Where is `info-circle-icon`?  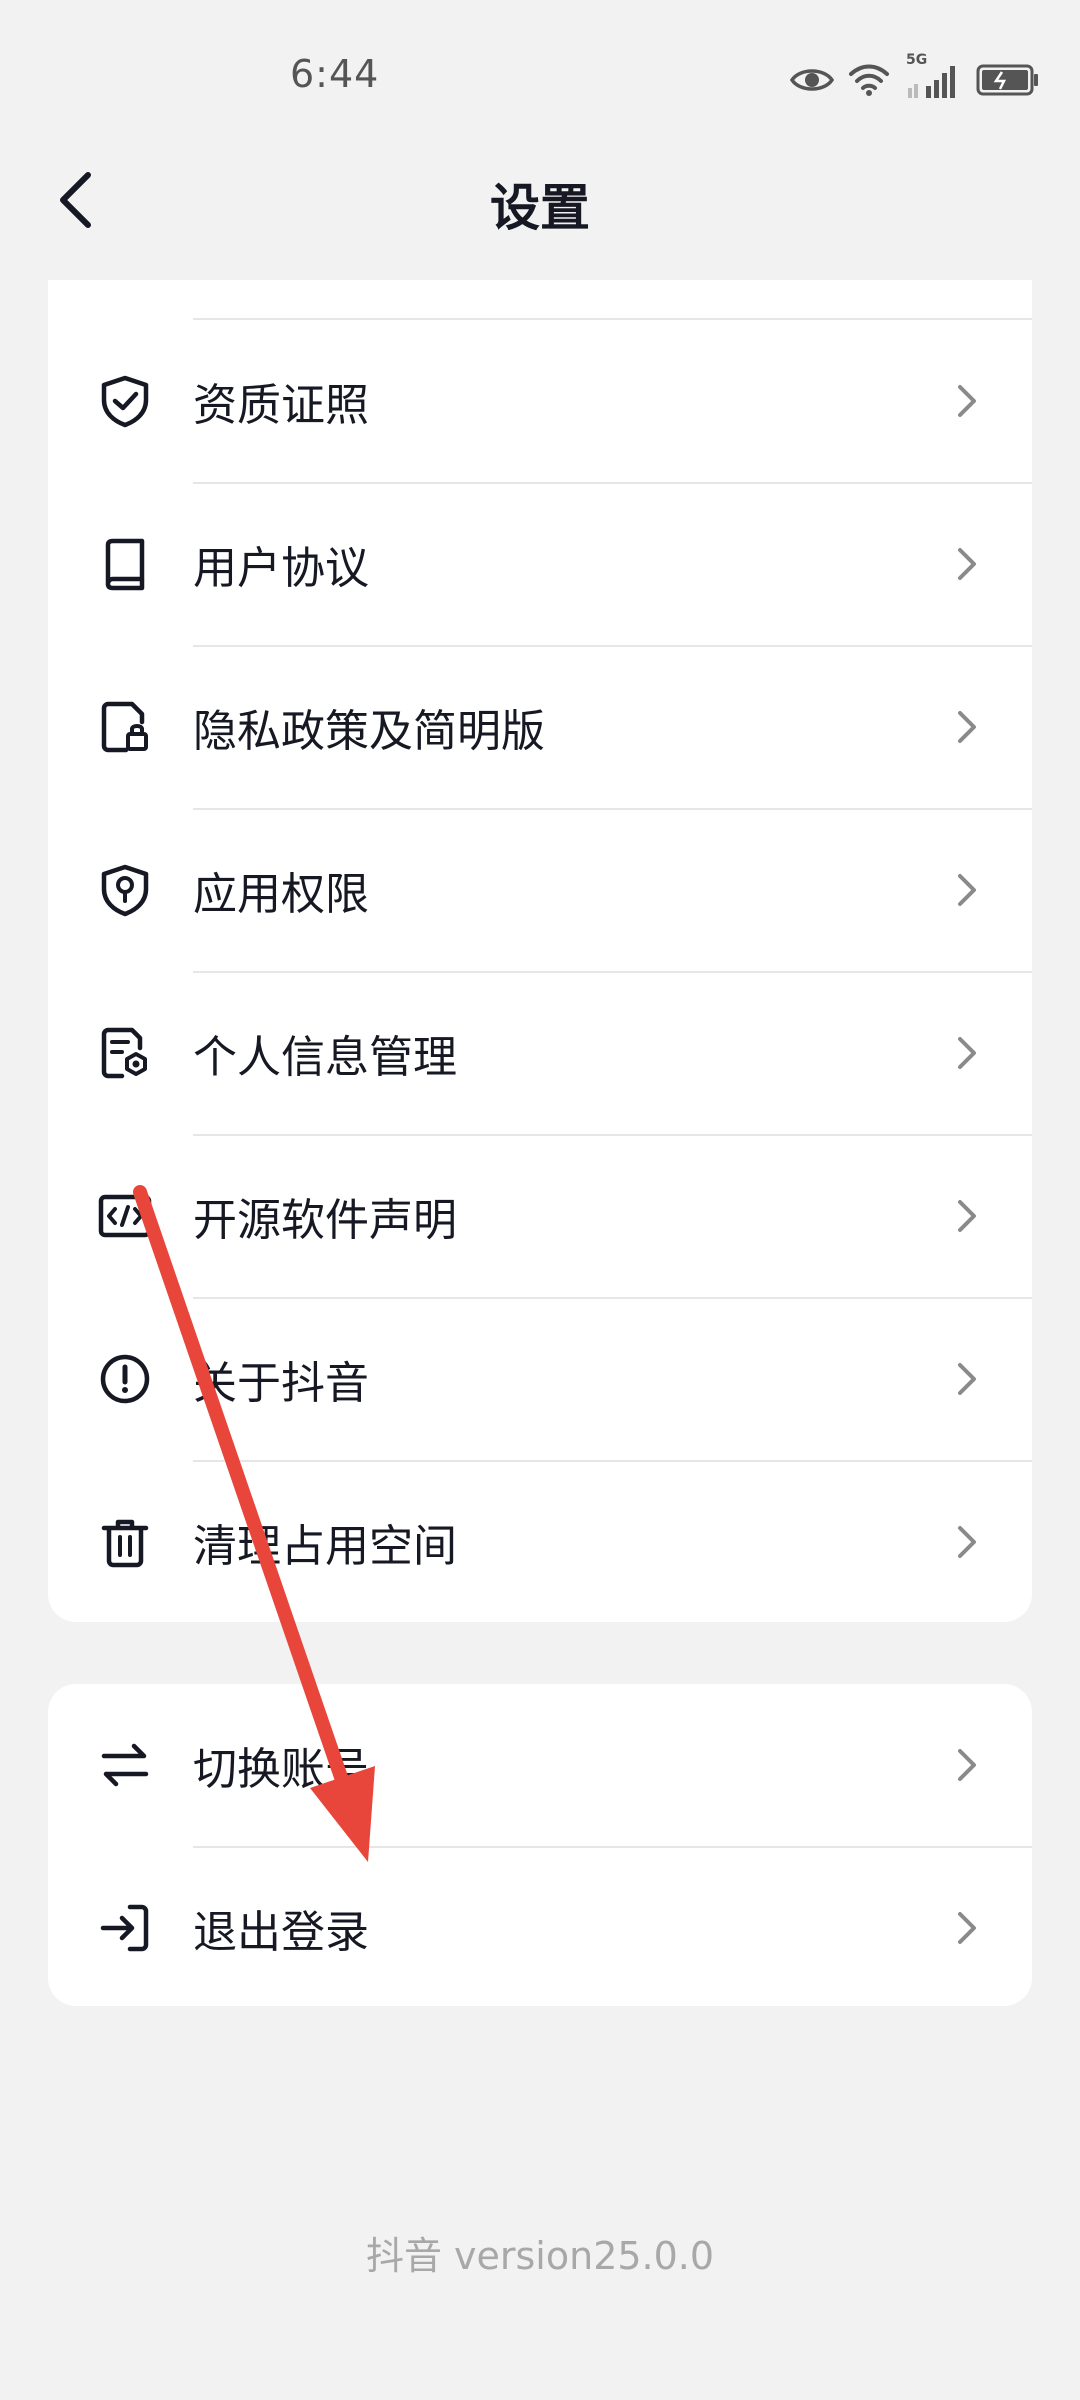 info-circle-icon is located at coordinates (125, 1379).